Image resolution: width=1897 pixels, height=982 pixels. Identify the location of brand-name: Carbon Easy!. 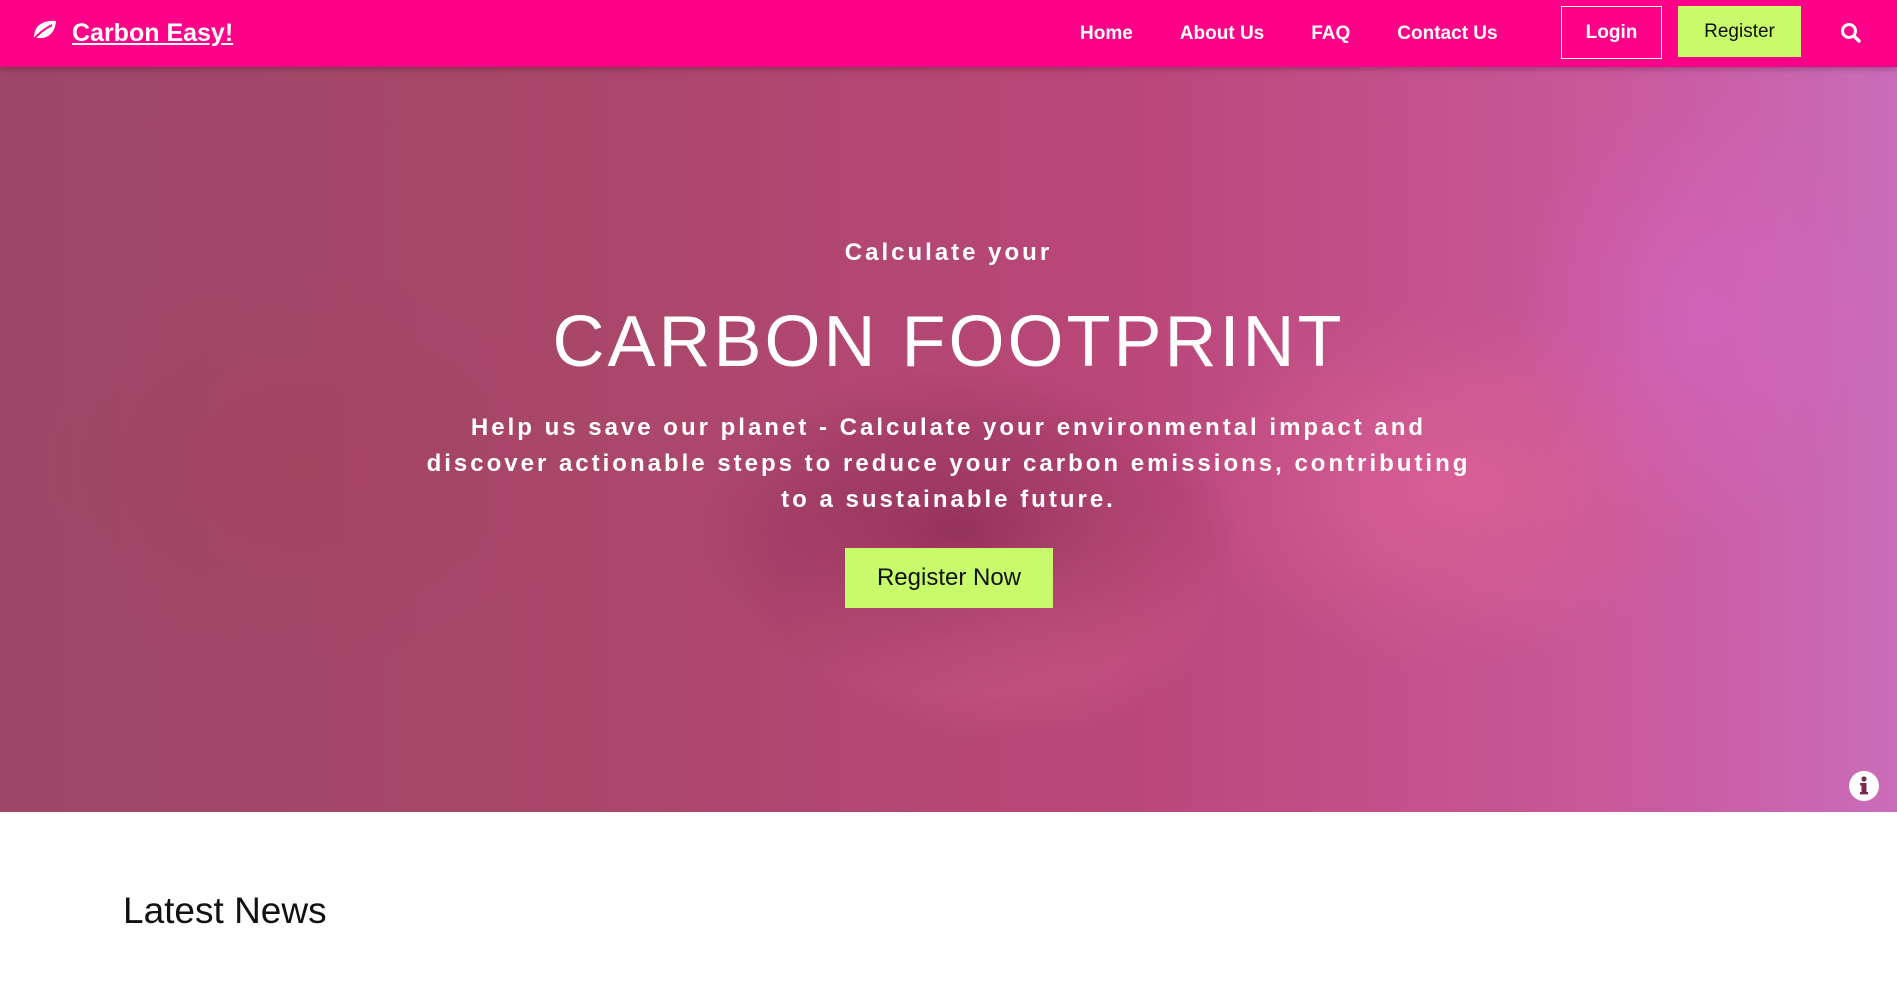
(153, 33).